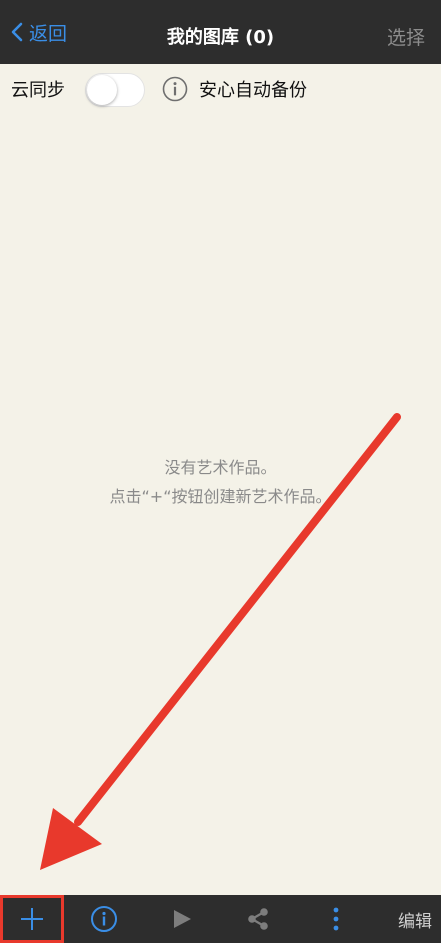 The image size is (441, 943). I want to click on info-button, so click(104, 919).